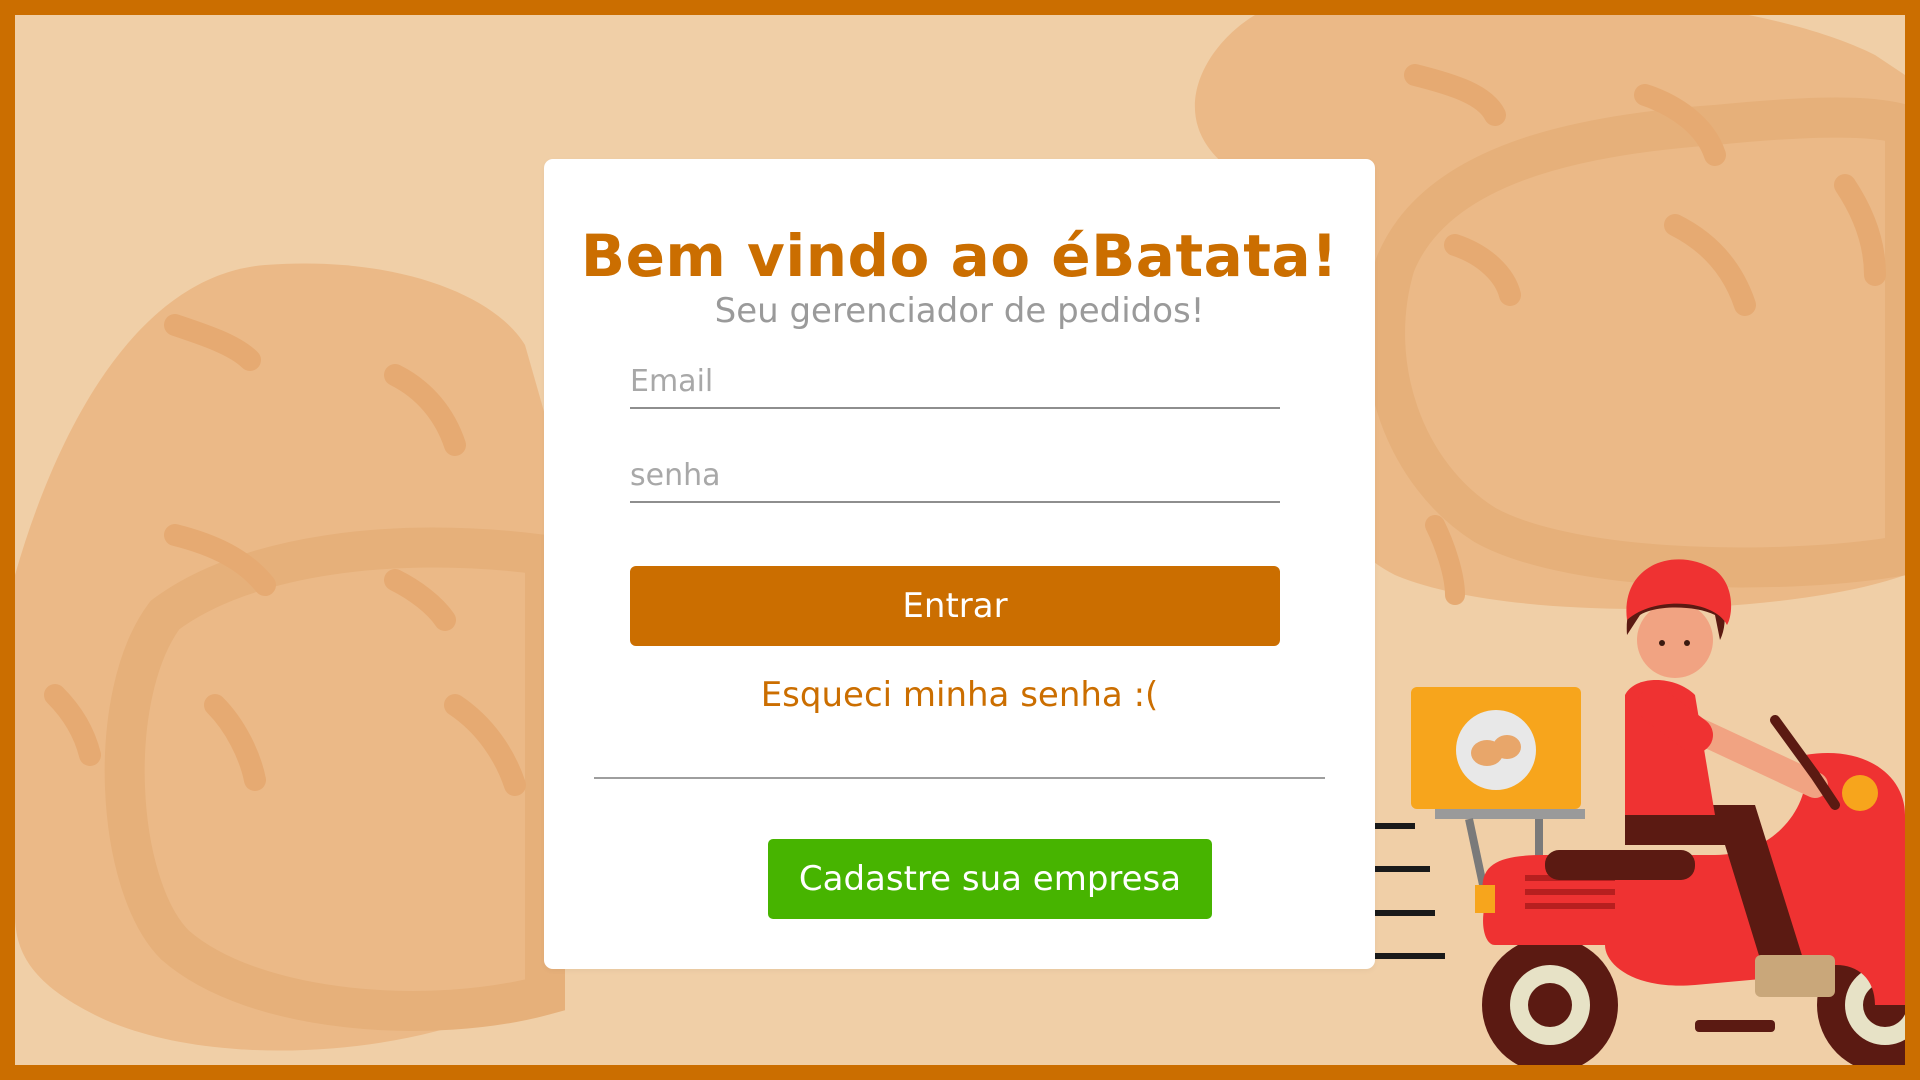  I want to click on page-subtitle: Seu gerenciador de pedidos!, so click(959, 311).